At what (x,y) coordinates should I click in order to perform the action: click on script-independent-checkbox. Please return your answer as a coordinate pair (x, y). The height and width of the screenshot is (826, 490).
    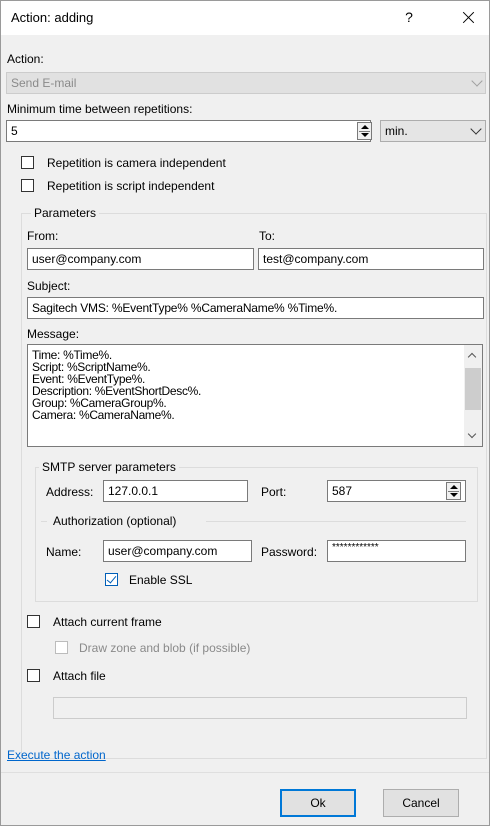
    Looking at the image, I should click on (27, 185).